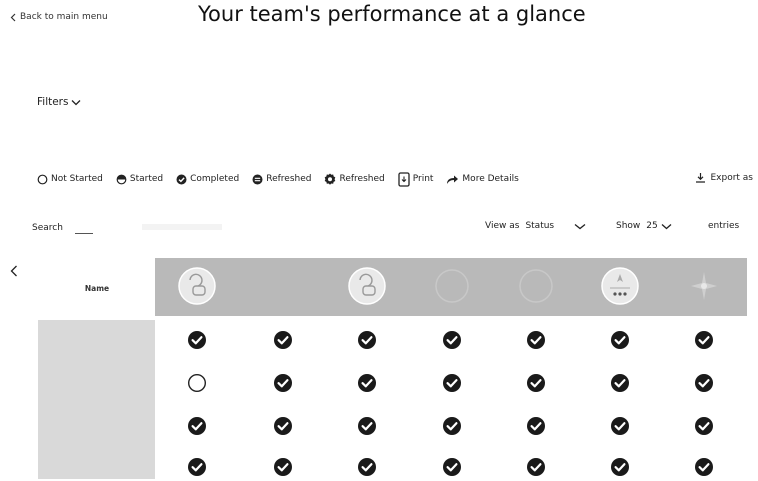 The image size is (758, 481). Describe the element at coordinates (704, 286) in the screenshot. I see `sparkle-icon` at that location.